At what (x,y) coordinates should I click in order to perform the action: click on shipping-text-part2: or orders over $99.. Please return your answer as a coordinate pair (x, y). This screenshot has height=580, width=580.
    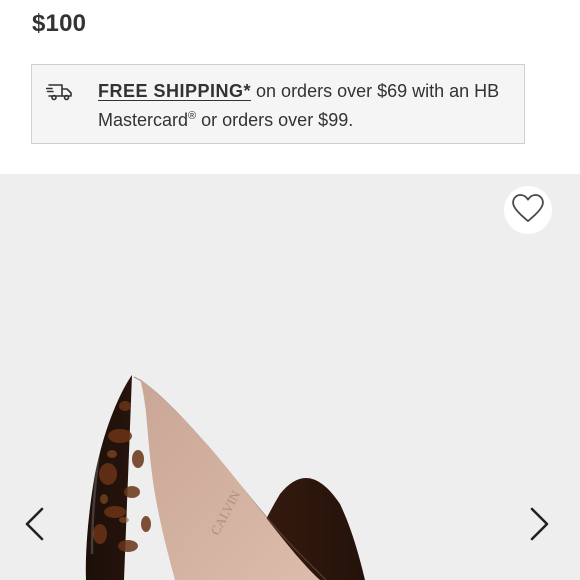
    Looking at the image, I should click on (275, 120).